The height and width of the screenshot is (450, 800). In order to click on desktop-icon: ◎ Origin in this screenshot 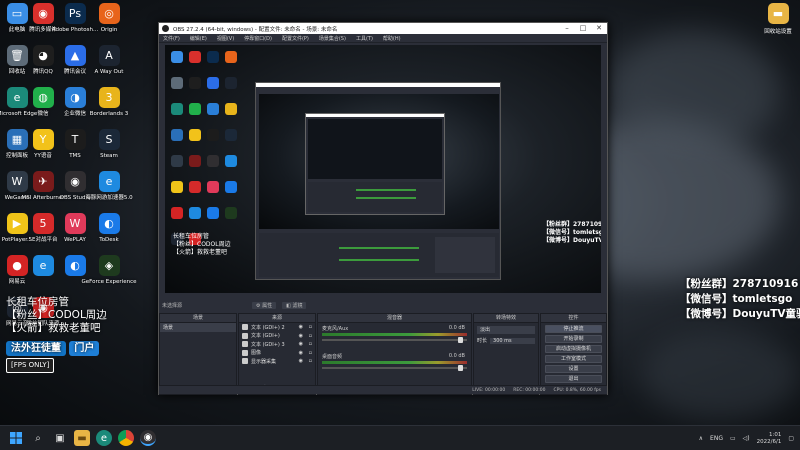, I will do `click(109, 25)`.